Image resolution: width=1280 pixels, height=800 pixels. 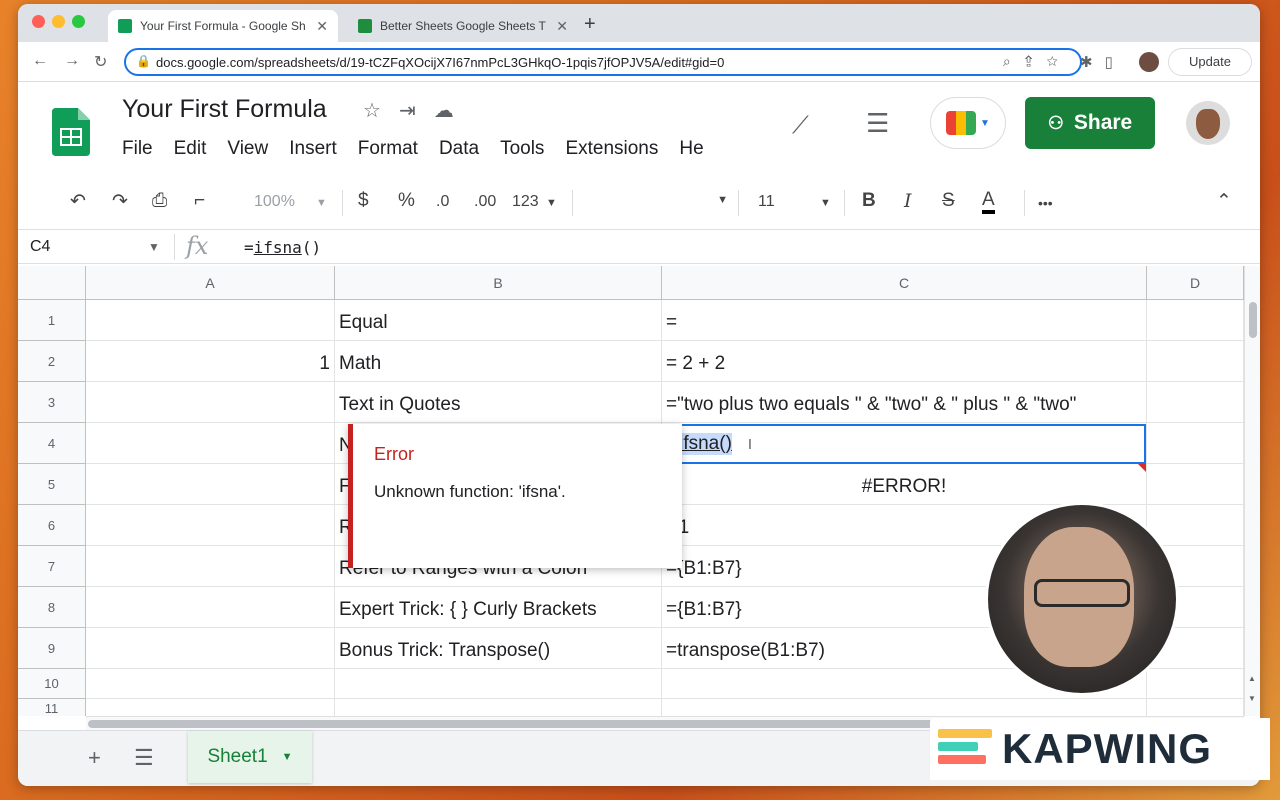 I want to click on menu-edit: Edit, so click(x=190, y=149).